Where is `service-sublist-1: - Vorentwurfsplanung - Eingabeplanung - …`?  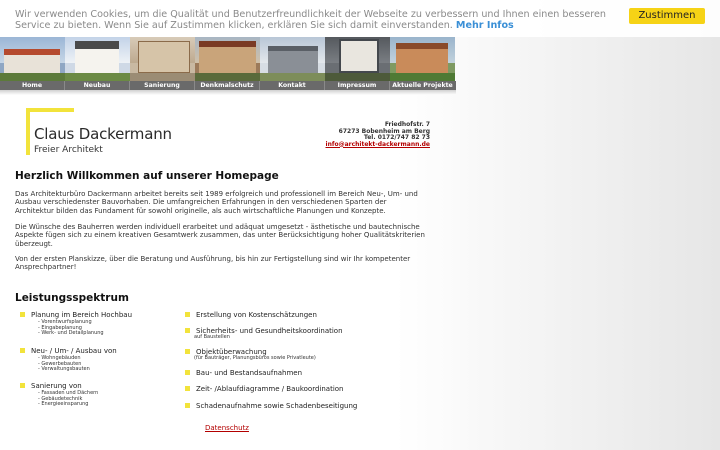
service-sublist-1: - Vorentwurfsplanung - Eingabeplanung - … is located at coordinates (71, 328).